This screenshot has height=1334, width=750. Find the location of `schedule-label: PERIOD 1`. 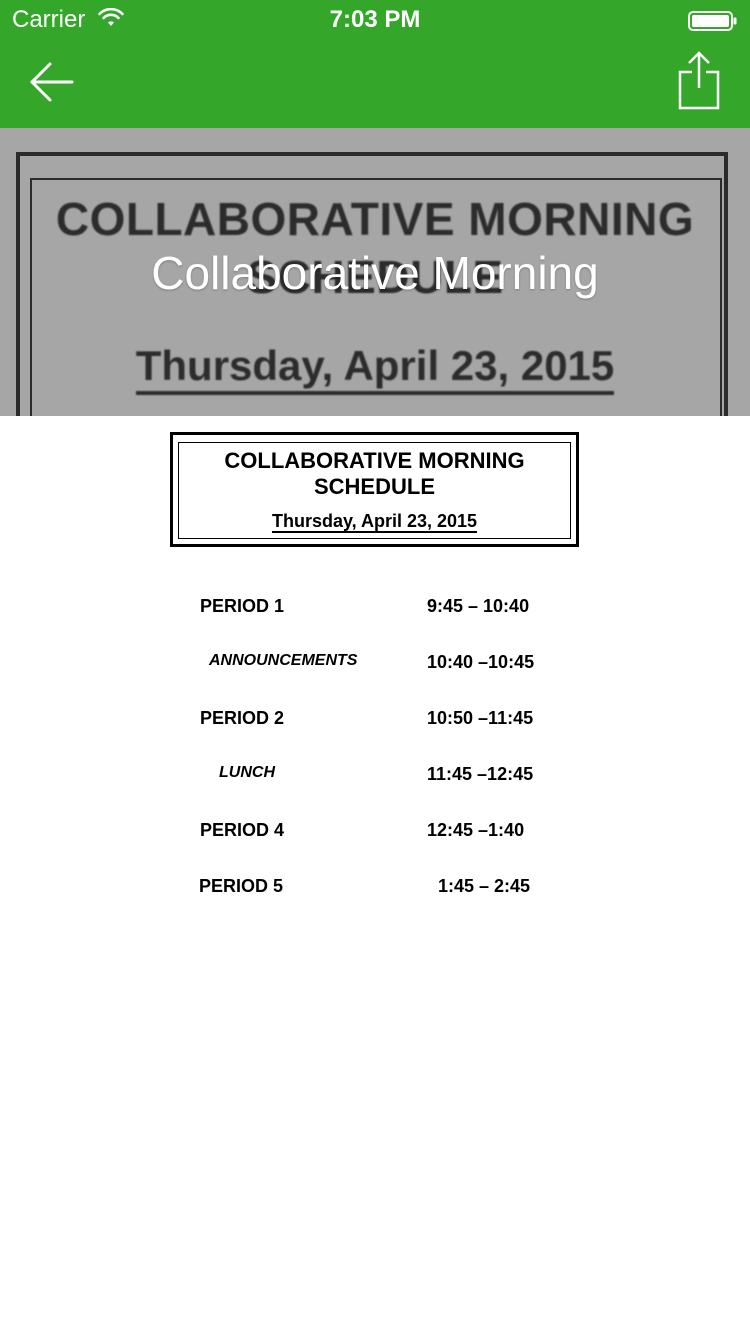

schedule-label: PERIOD 1 is located at coordinates (242, 606).